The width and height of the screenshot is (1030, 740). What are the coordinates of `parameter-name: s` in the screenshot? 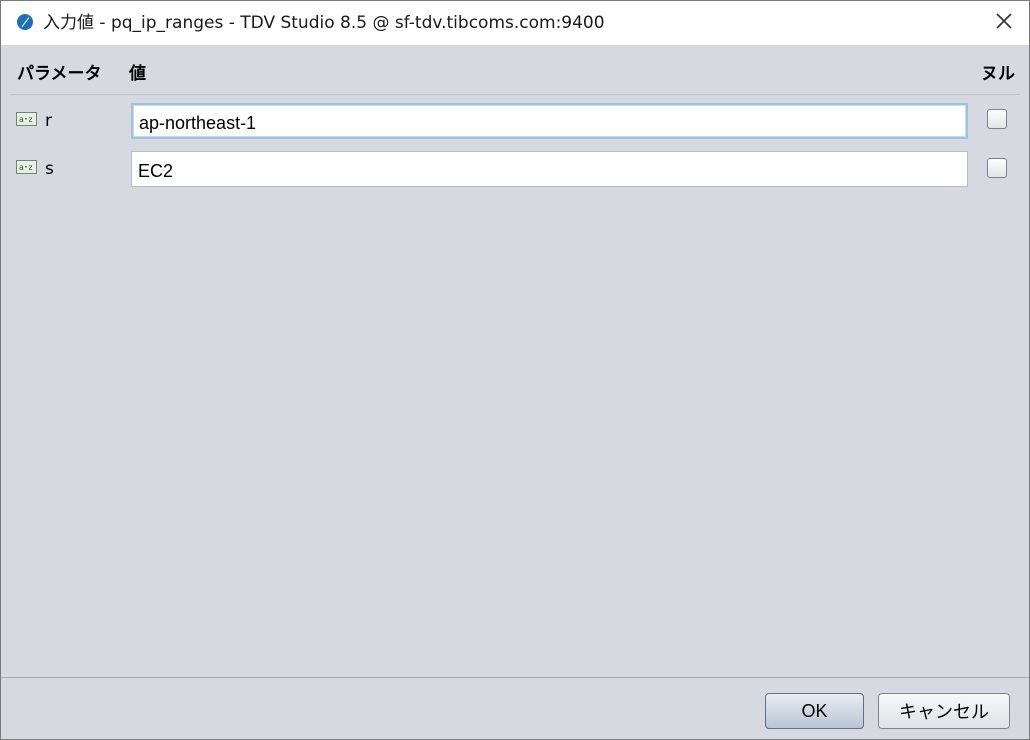 It's located at (49, 169).